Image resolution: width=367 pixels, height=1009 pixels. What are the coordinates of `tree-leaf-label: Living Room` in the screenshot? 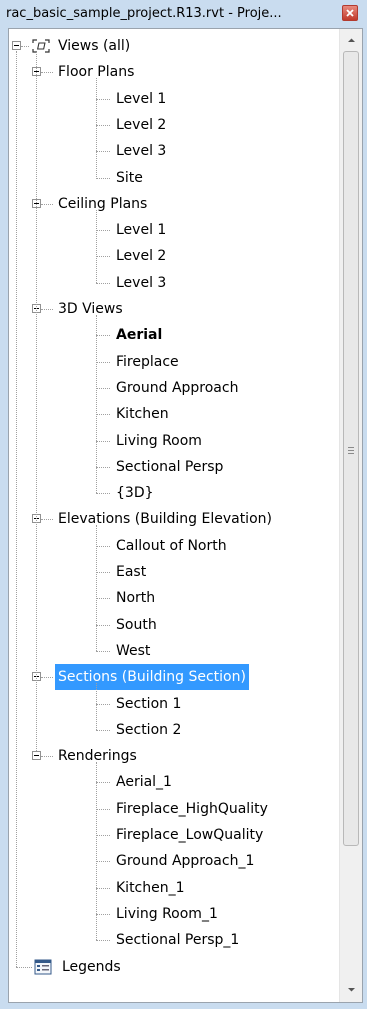 It's located at (159, 440).